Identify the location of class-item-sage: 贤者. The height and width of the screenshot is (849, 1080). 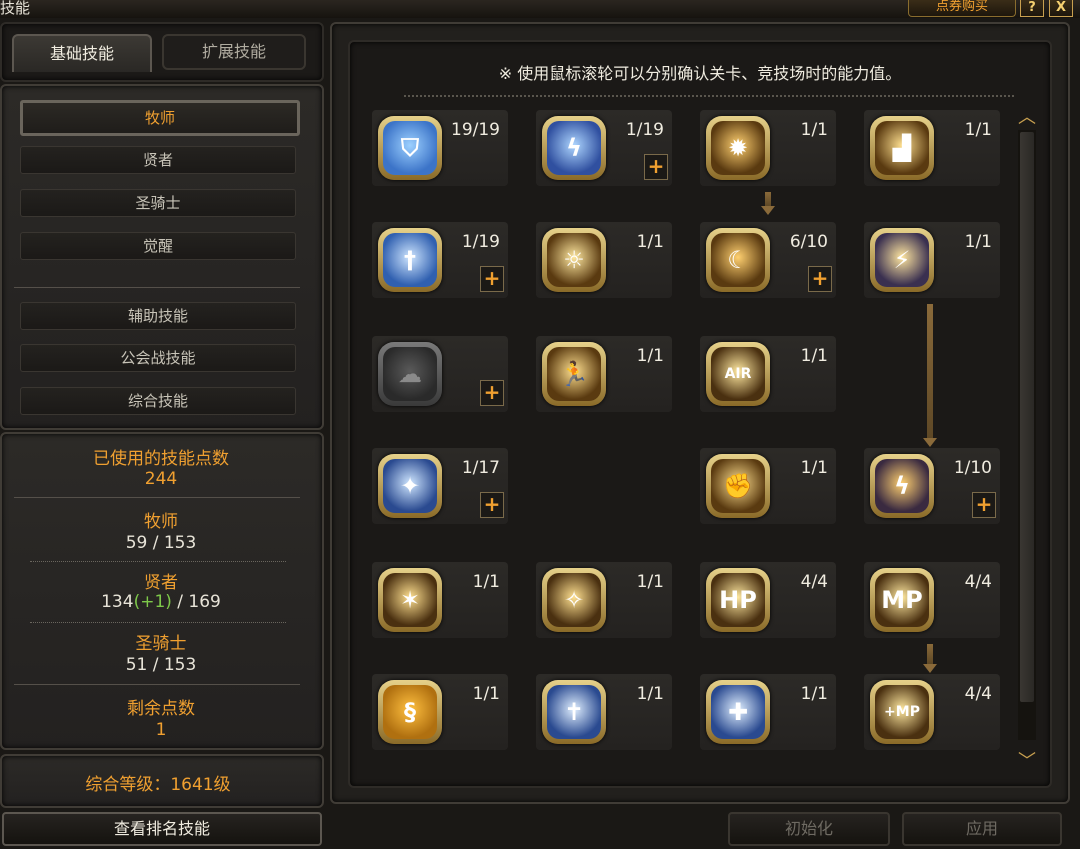
(158, 160).